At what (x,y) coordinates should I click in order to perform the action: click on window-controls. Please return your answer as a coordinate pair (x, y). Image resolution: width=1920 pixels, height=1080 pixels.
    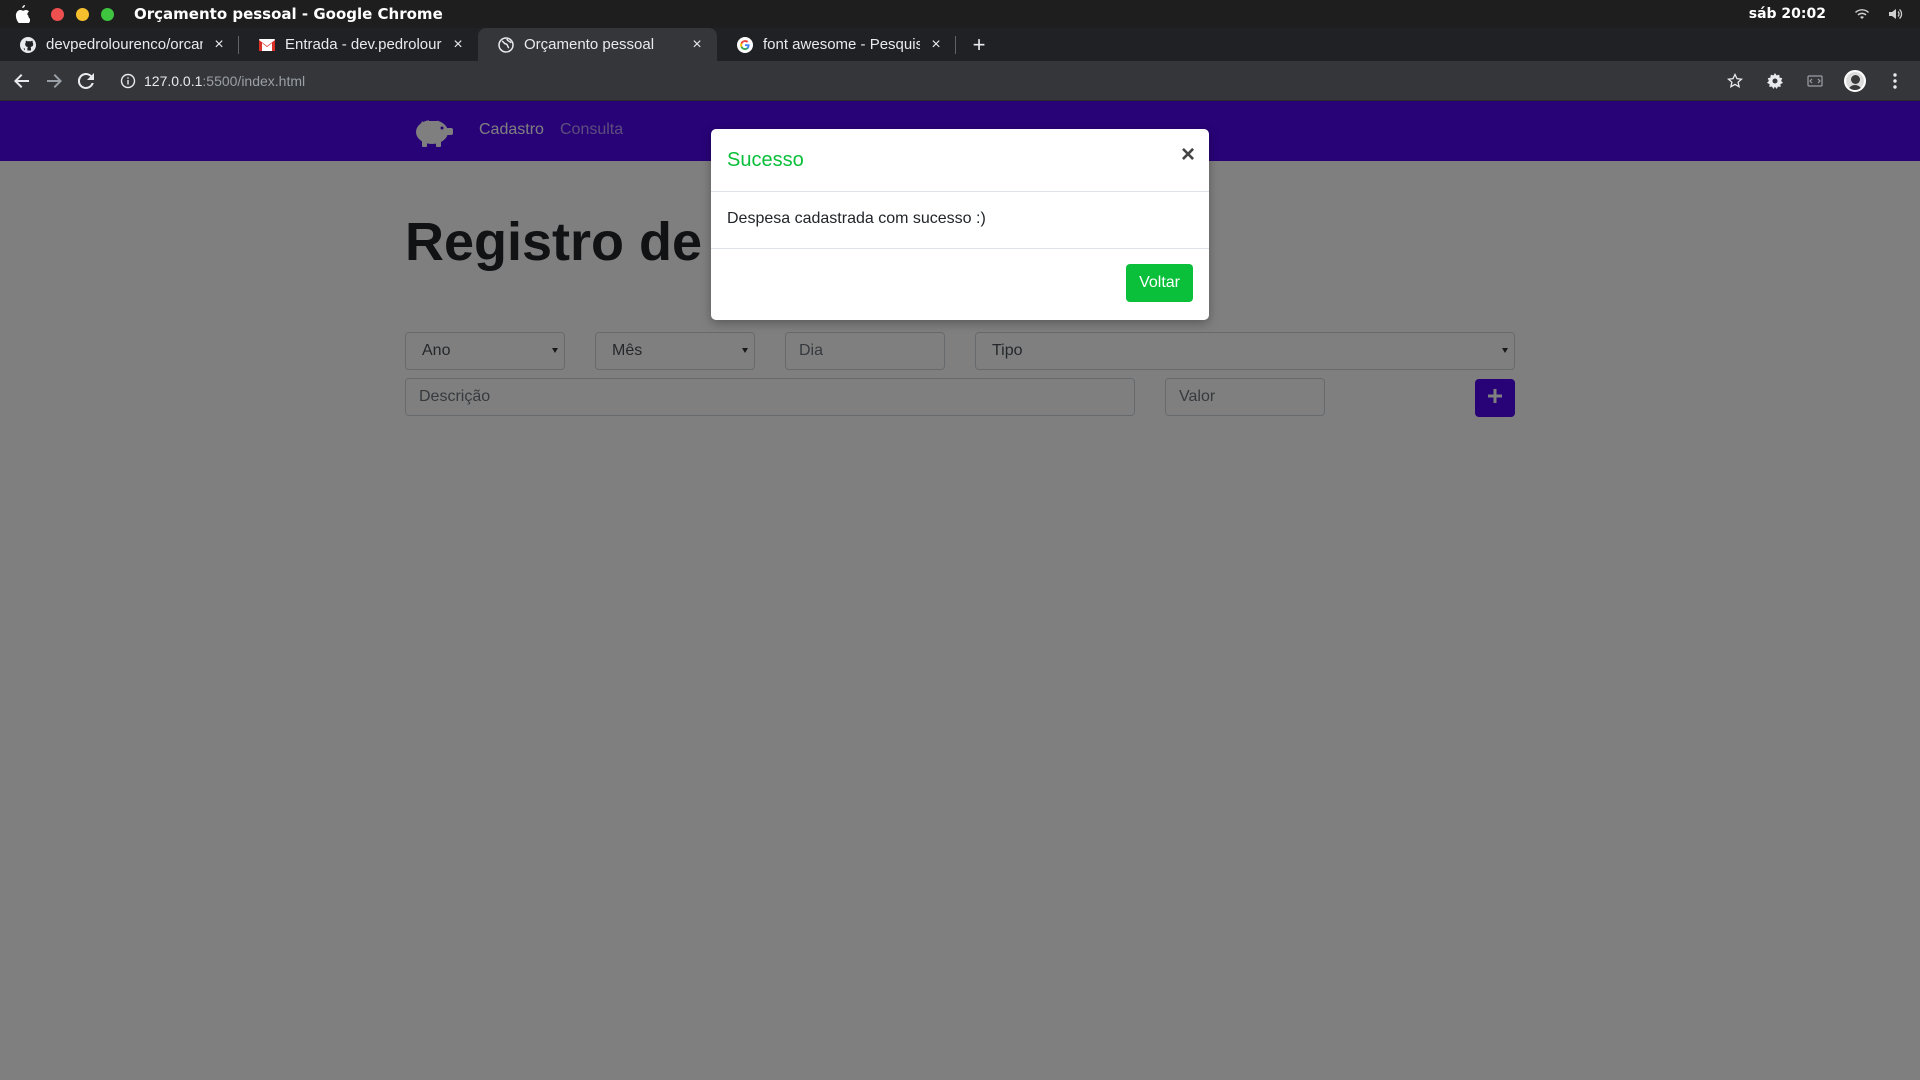
    Looking at the image, I should click on (82, 14).